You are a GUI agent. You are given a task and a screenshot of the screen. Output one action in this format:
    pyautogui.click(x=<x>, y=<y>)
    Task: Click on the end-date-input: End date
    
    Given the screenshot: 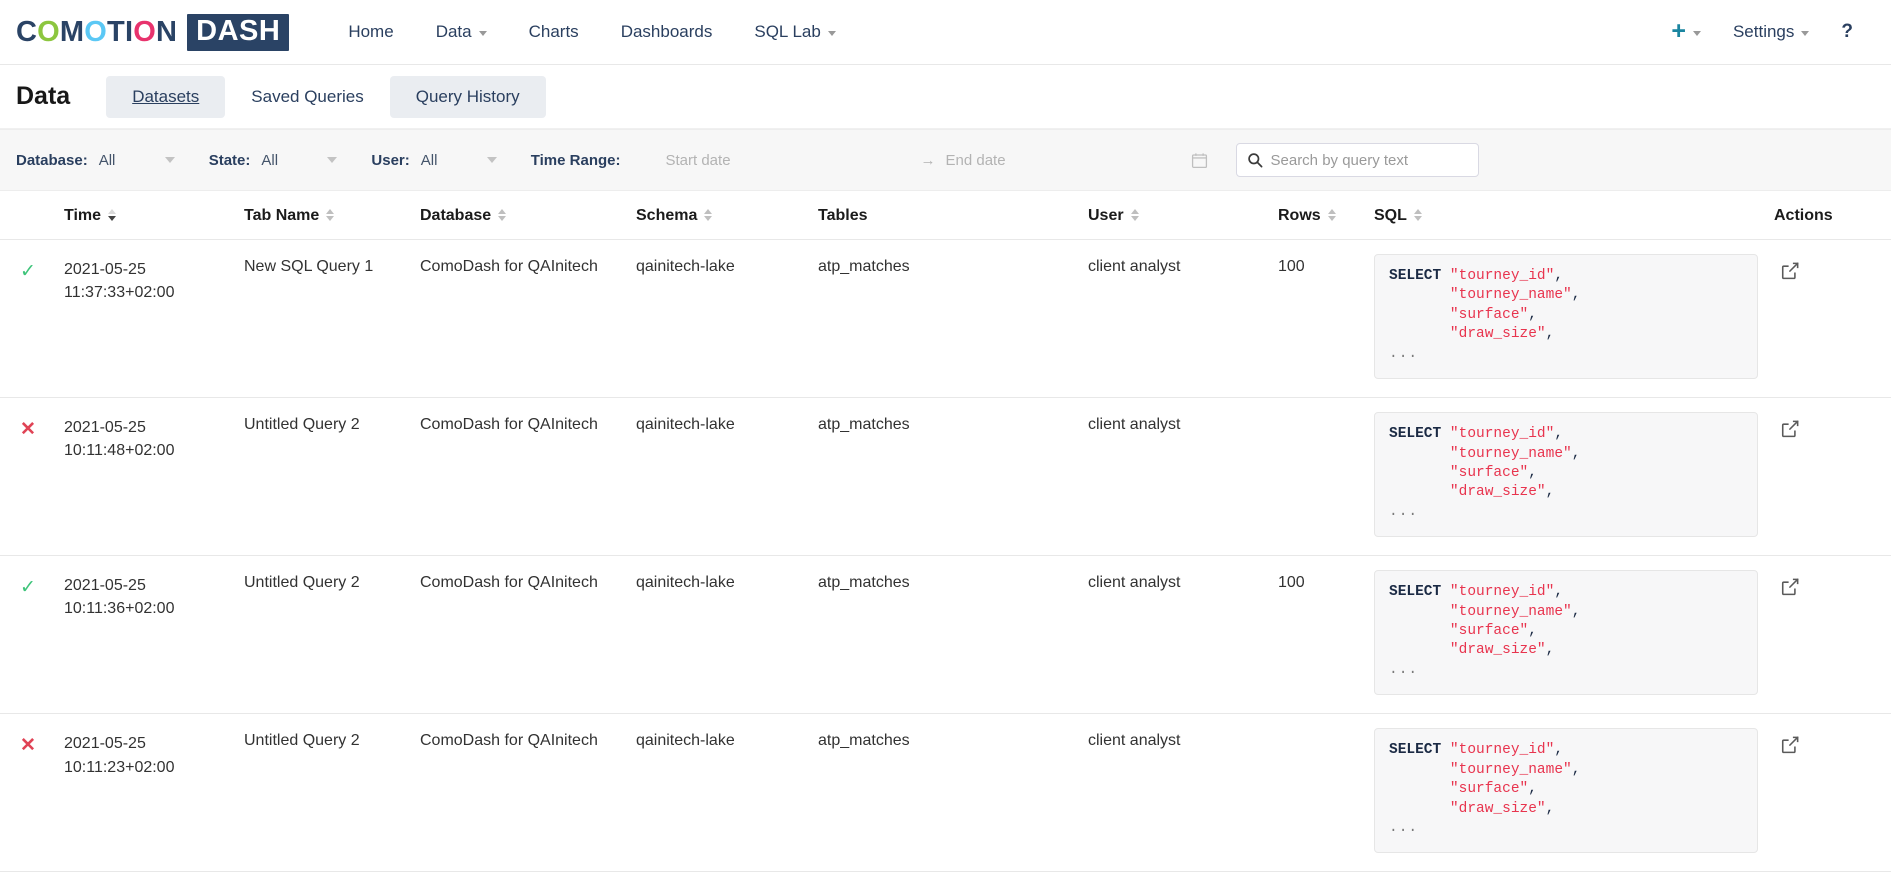 What is the action you would take?
    pyautogui.click(x=1068, y=160)
    